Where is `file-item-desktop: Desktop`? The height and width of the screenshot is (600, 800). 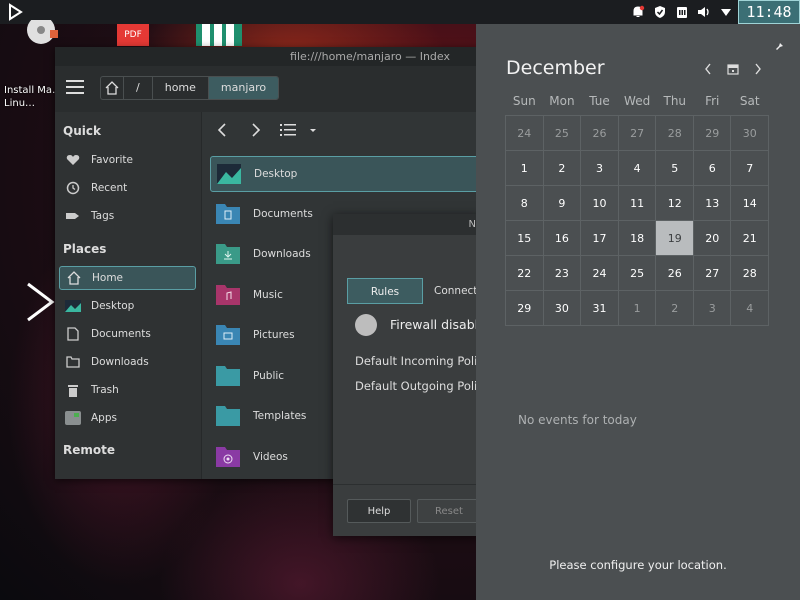
file-item-desktop: Desktop is located at coordinates (345, 174).